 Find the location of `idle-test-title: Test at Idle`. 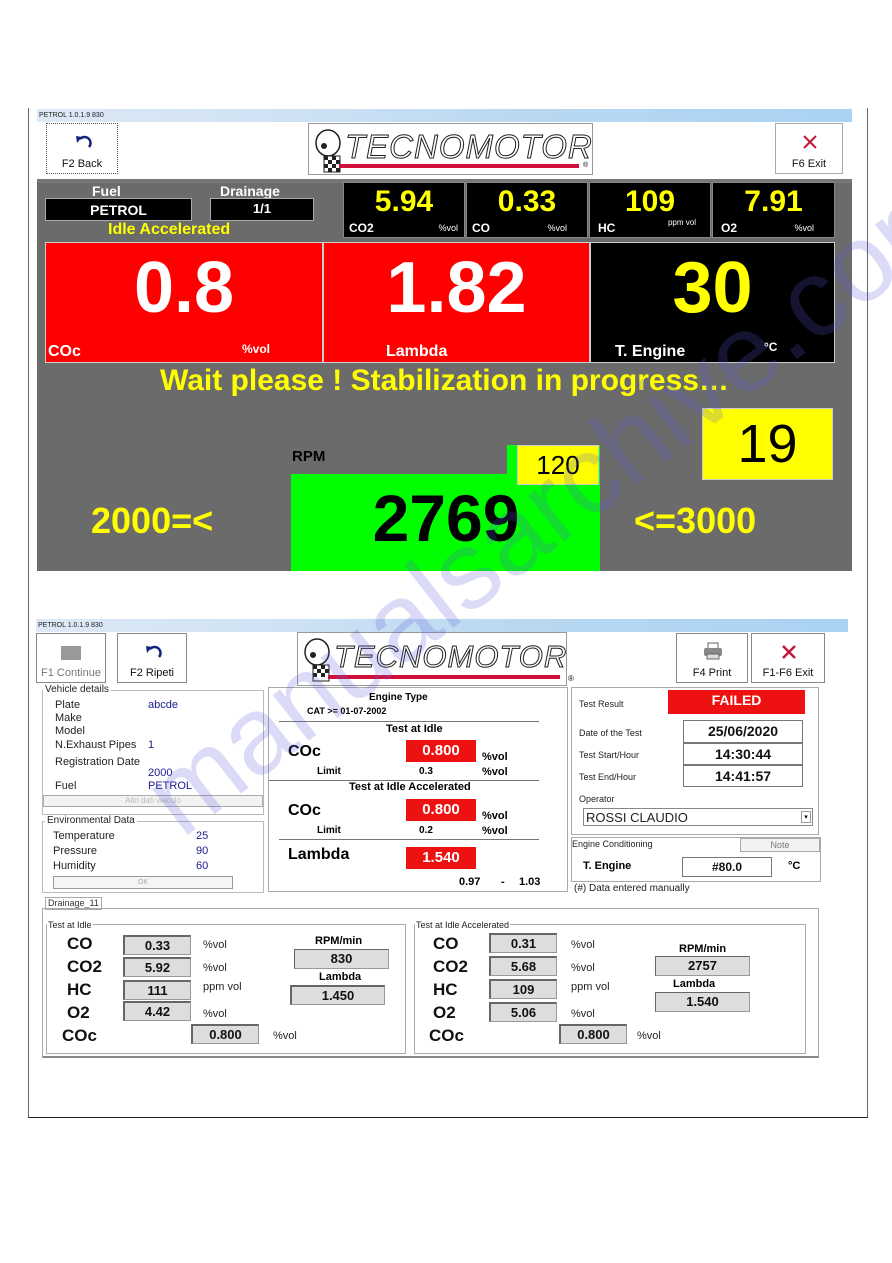

idle-test-title: Test at Idle is located at coordinates (414, 729).